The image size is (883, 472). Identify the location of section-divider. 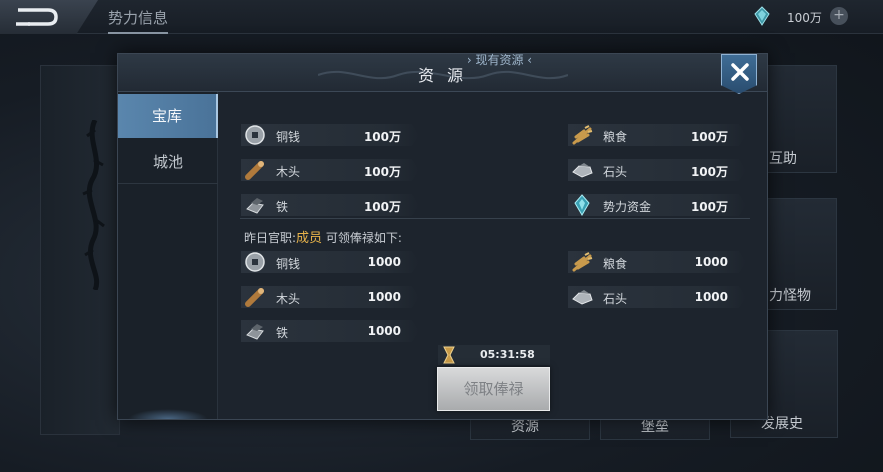
(495, 218).